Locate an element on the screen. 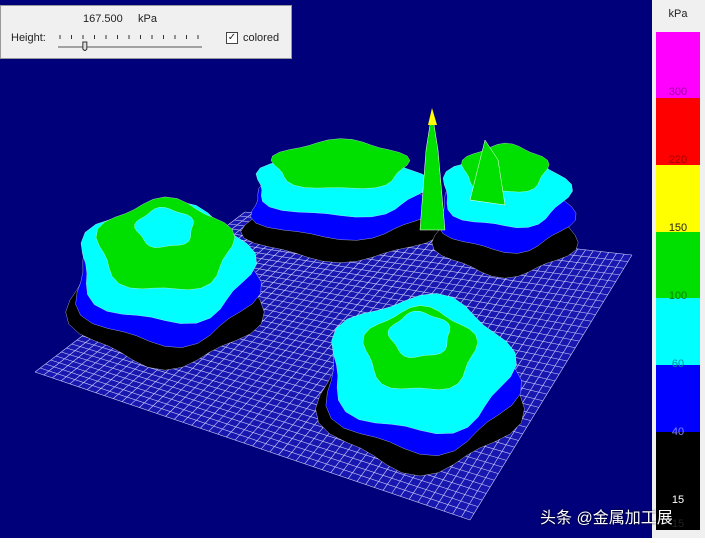  peak-top is located at coordinates (432, 116).